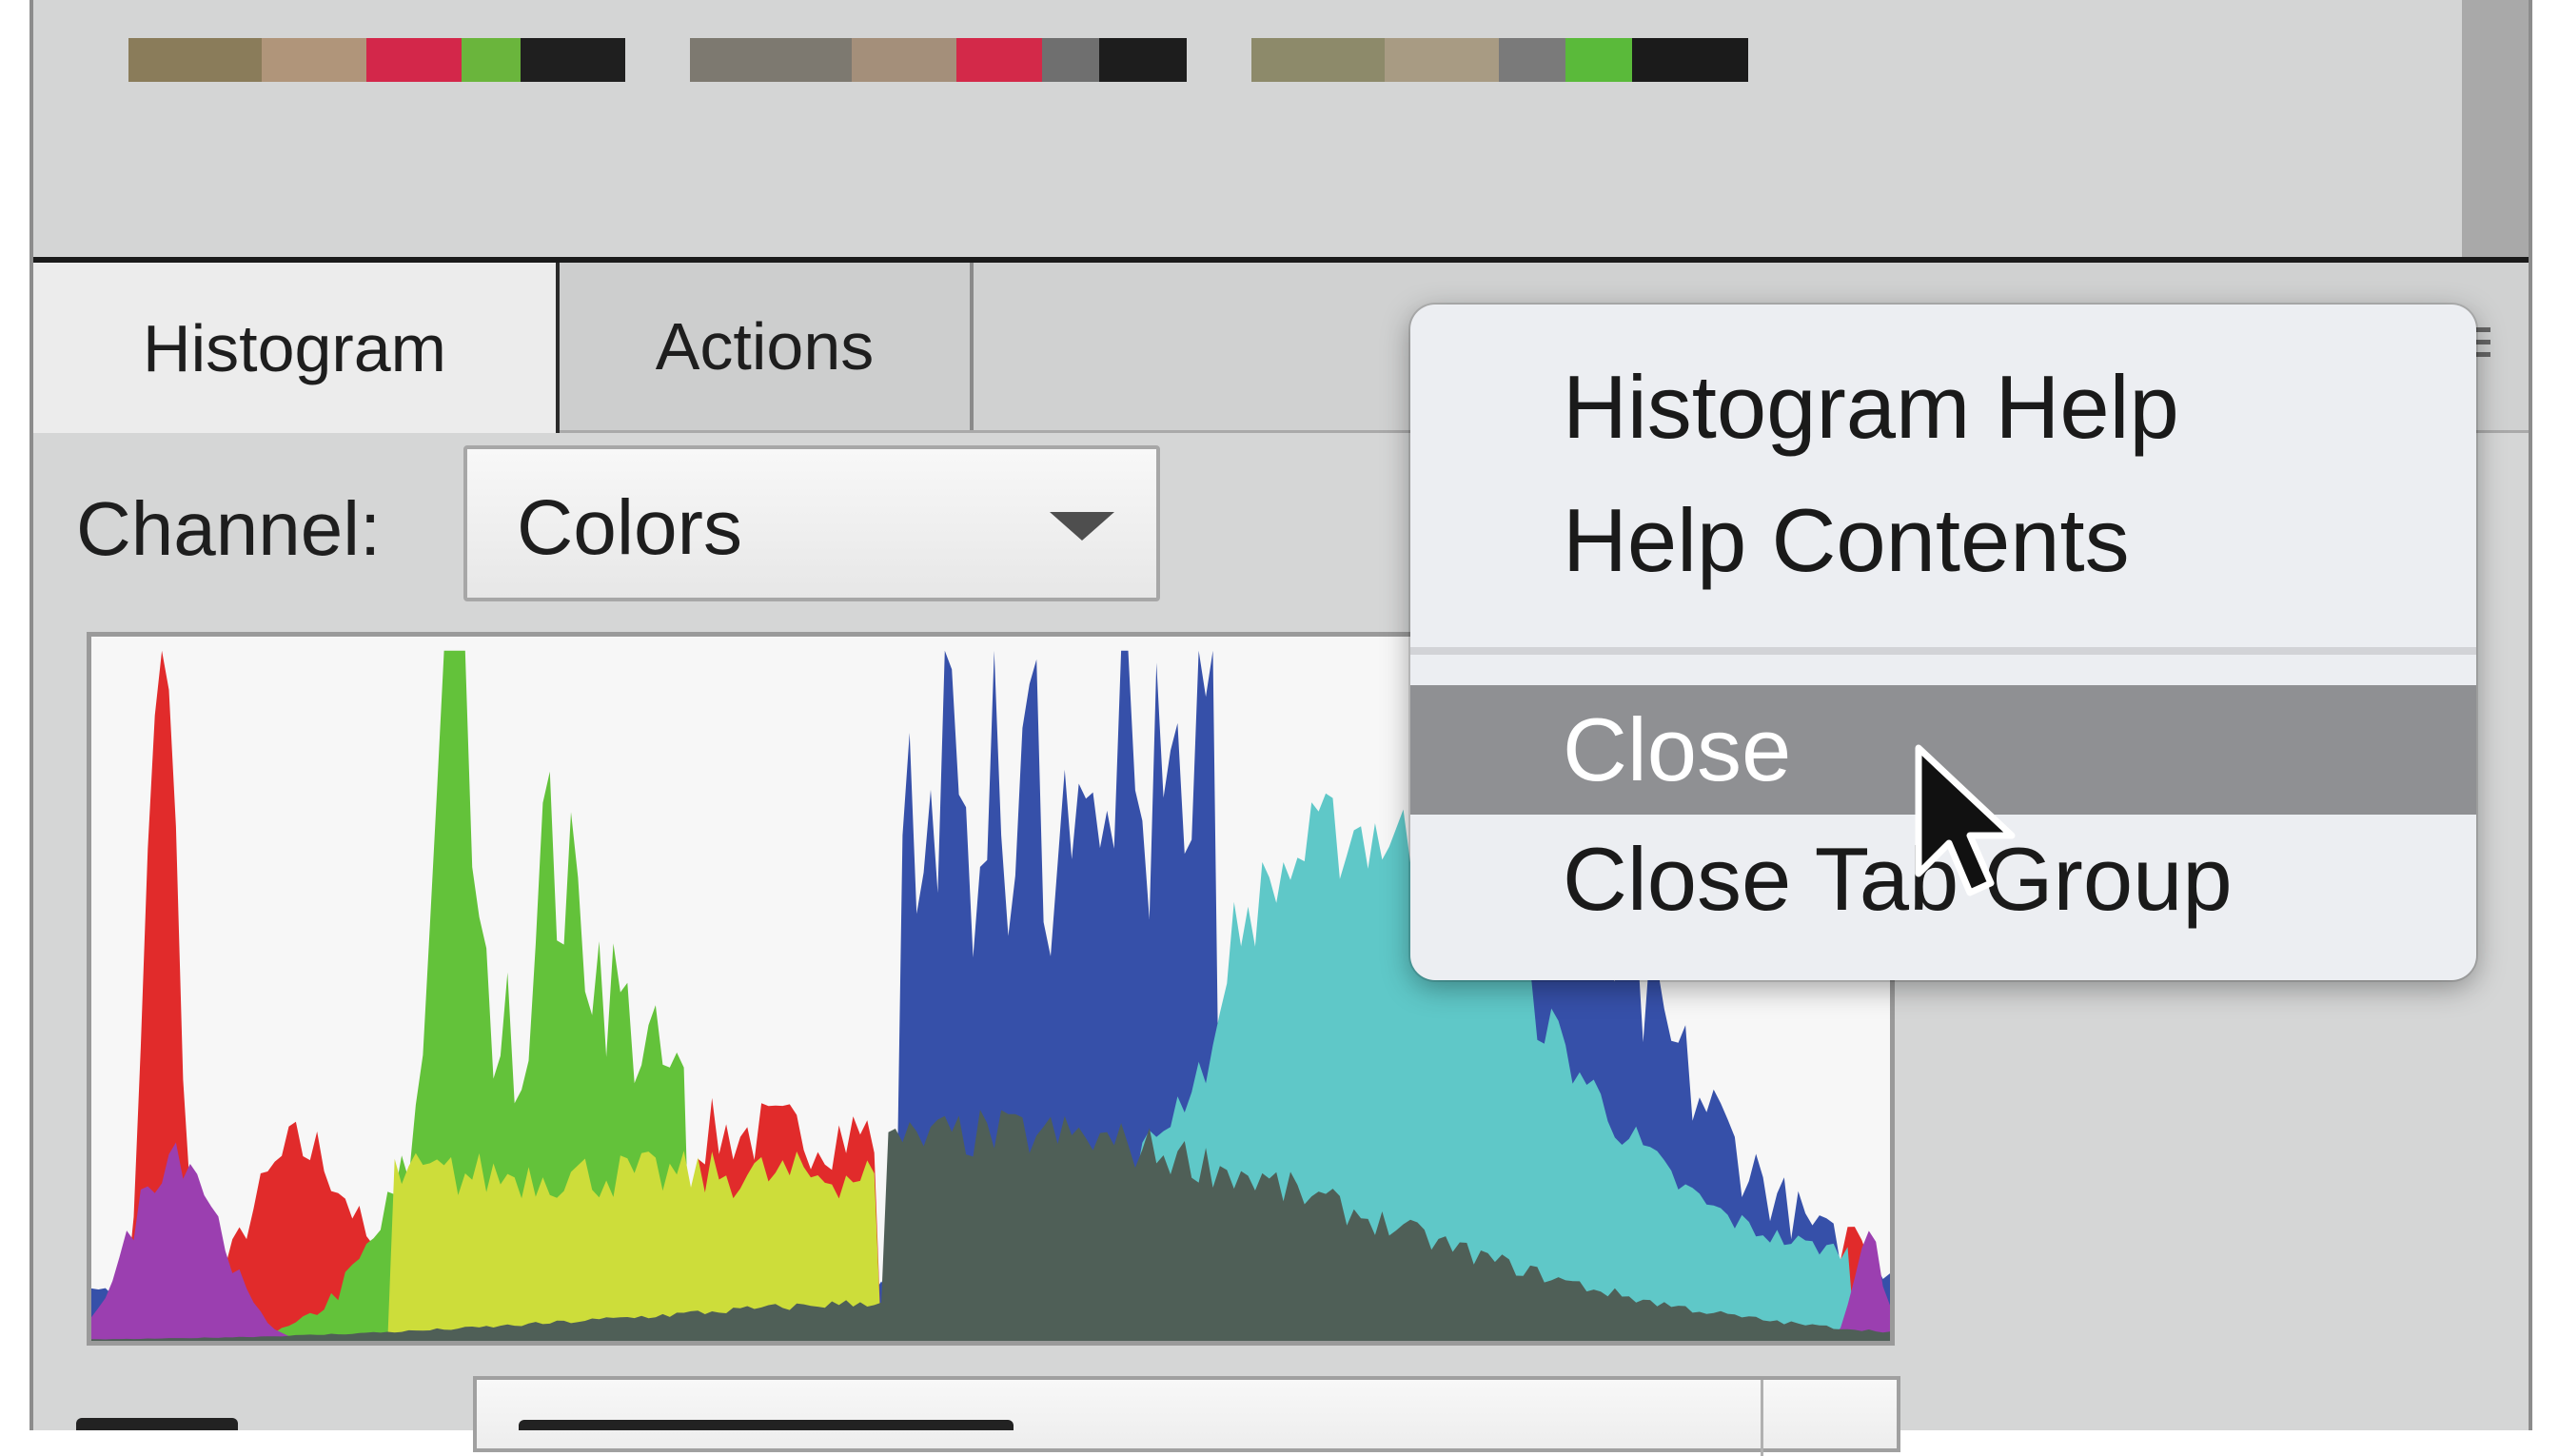  Describe the element at coordinates (766, 1425) in the screenshot. I see `source-value` at that location.